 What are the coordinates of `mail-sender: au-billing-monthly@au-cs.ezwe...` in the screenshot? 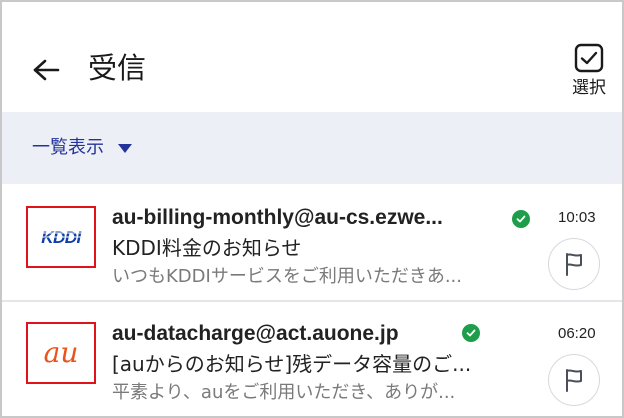 It's located at (277, 217).